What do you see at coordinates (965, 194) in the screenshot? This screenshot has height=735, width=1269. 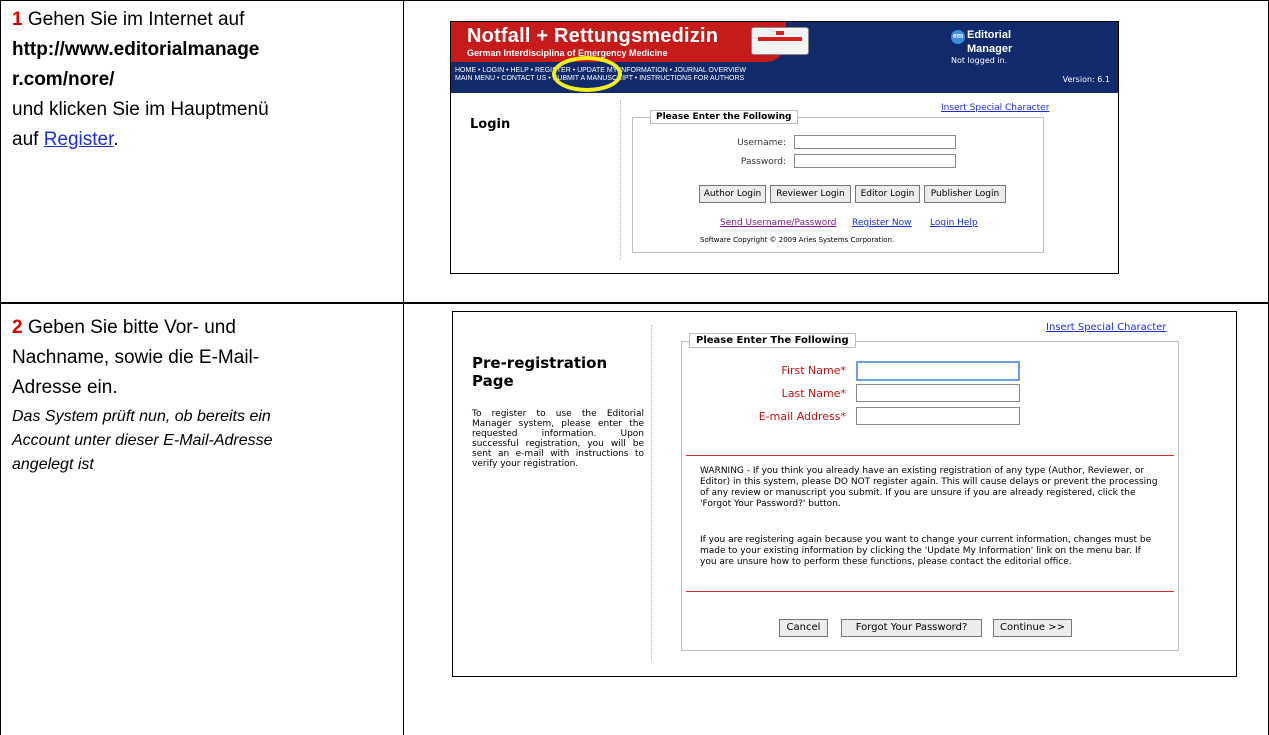 I see `publisher-login-button: Publisher Login` at bounding box center [965, 194].